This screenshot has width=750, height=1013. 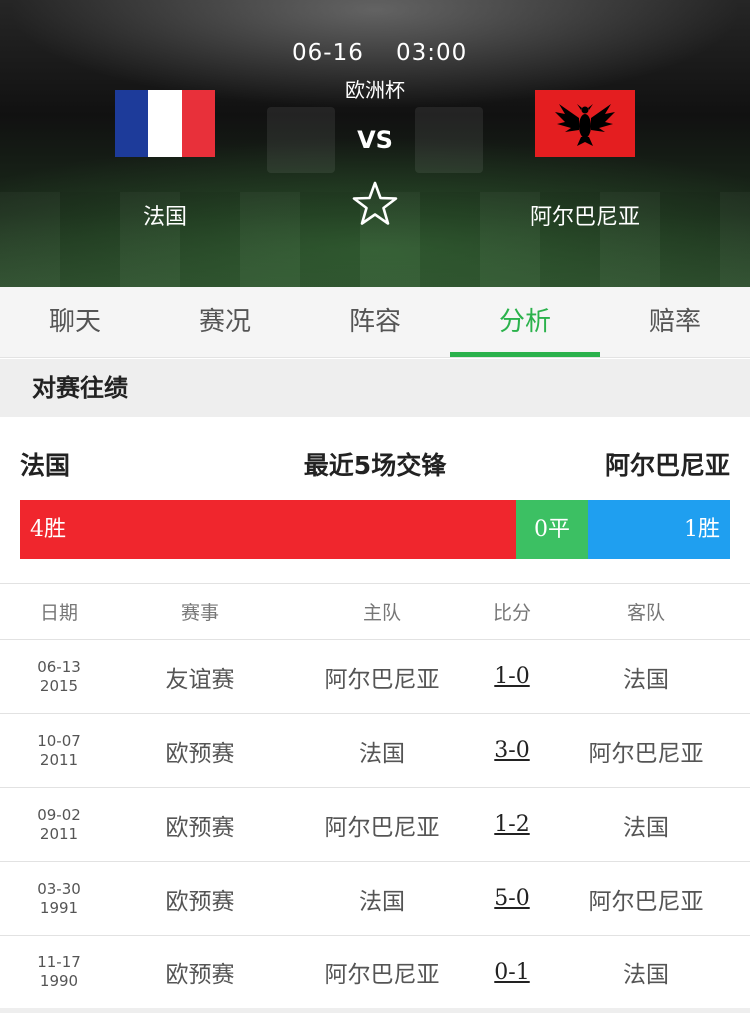 What do you see at coordinates (375, 90) in the screenshot?
I see `league-name: 欧洲杯` at bounding box center [375, 90].